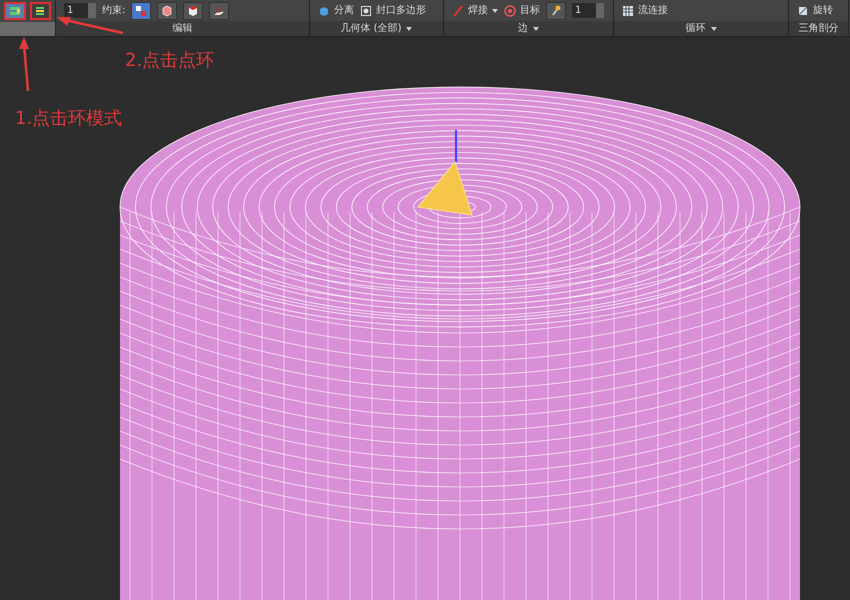 Image resolution: width=850 pixels, height=600 pixels. Describe the element at coordinates (90, 25) in the screenshot. I see `annotation-arrow` at that location.